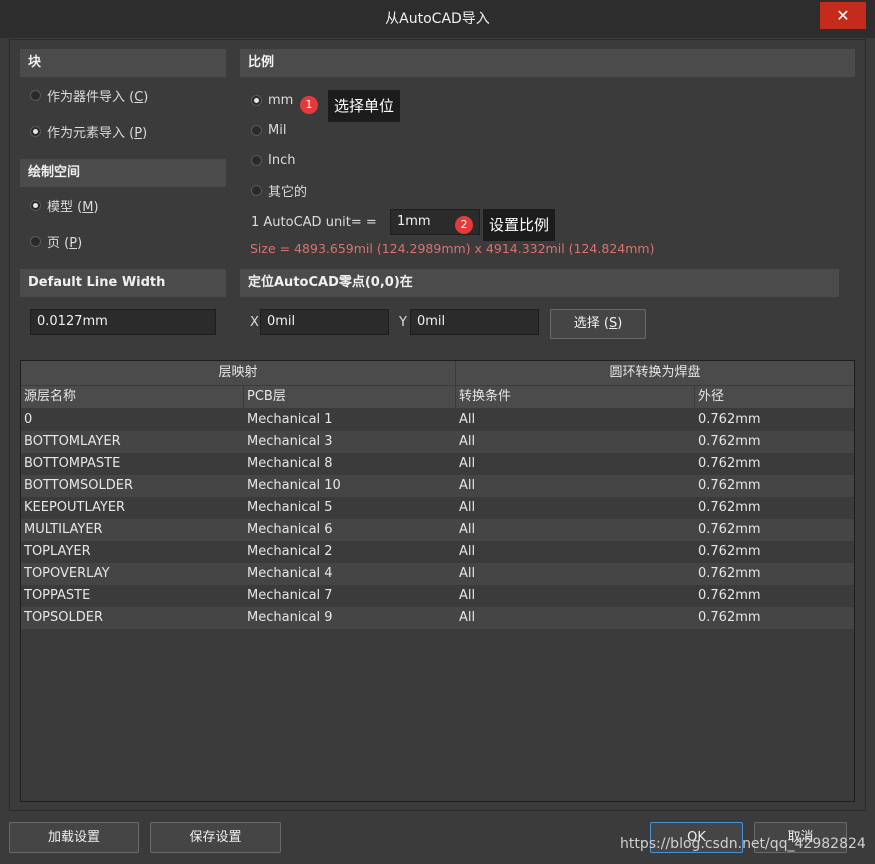 This screenshot has width=875, height=864. I want to click on col-header-outer-diameter: 外径, so click(774, 397).